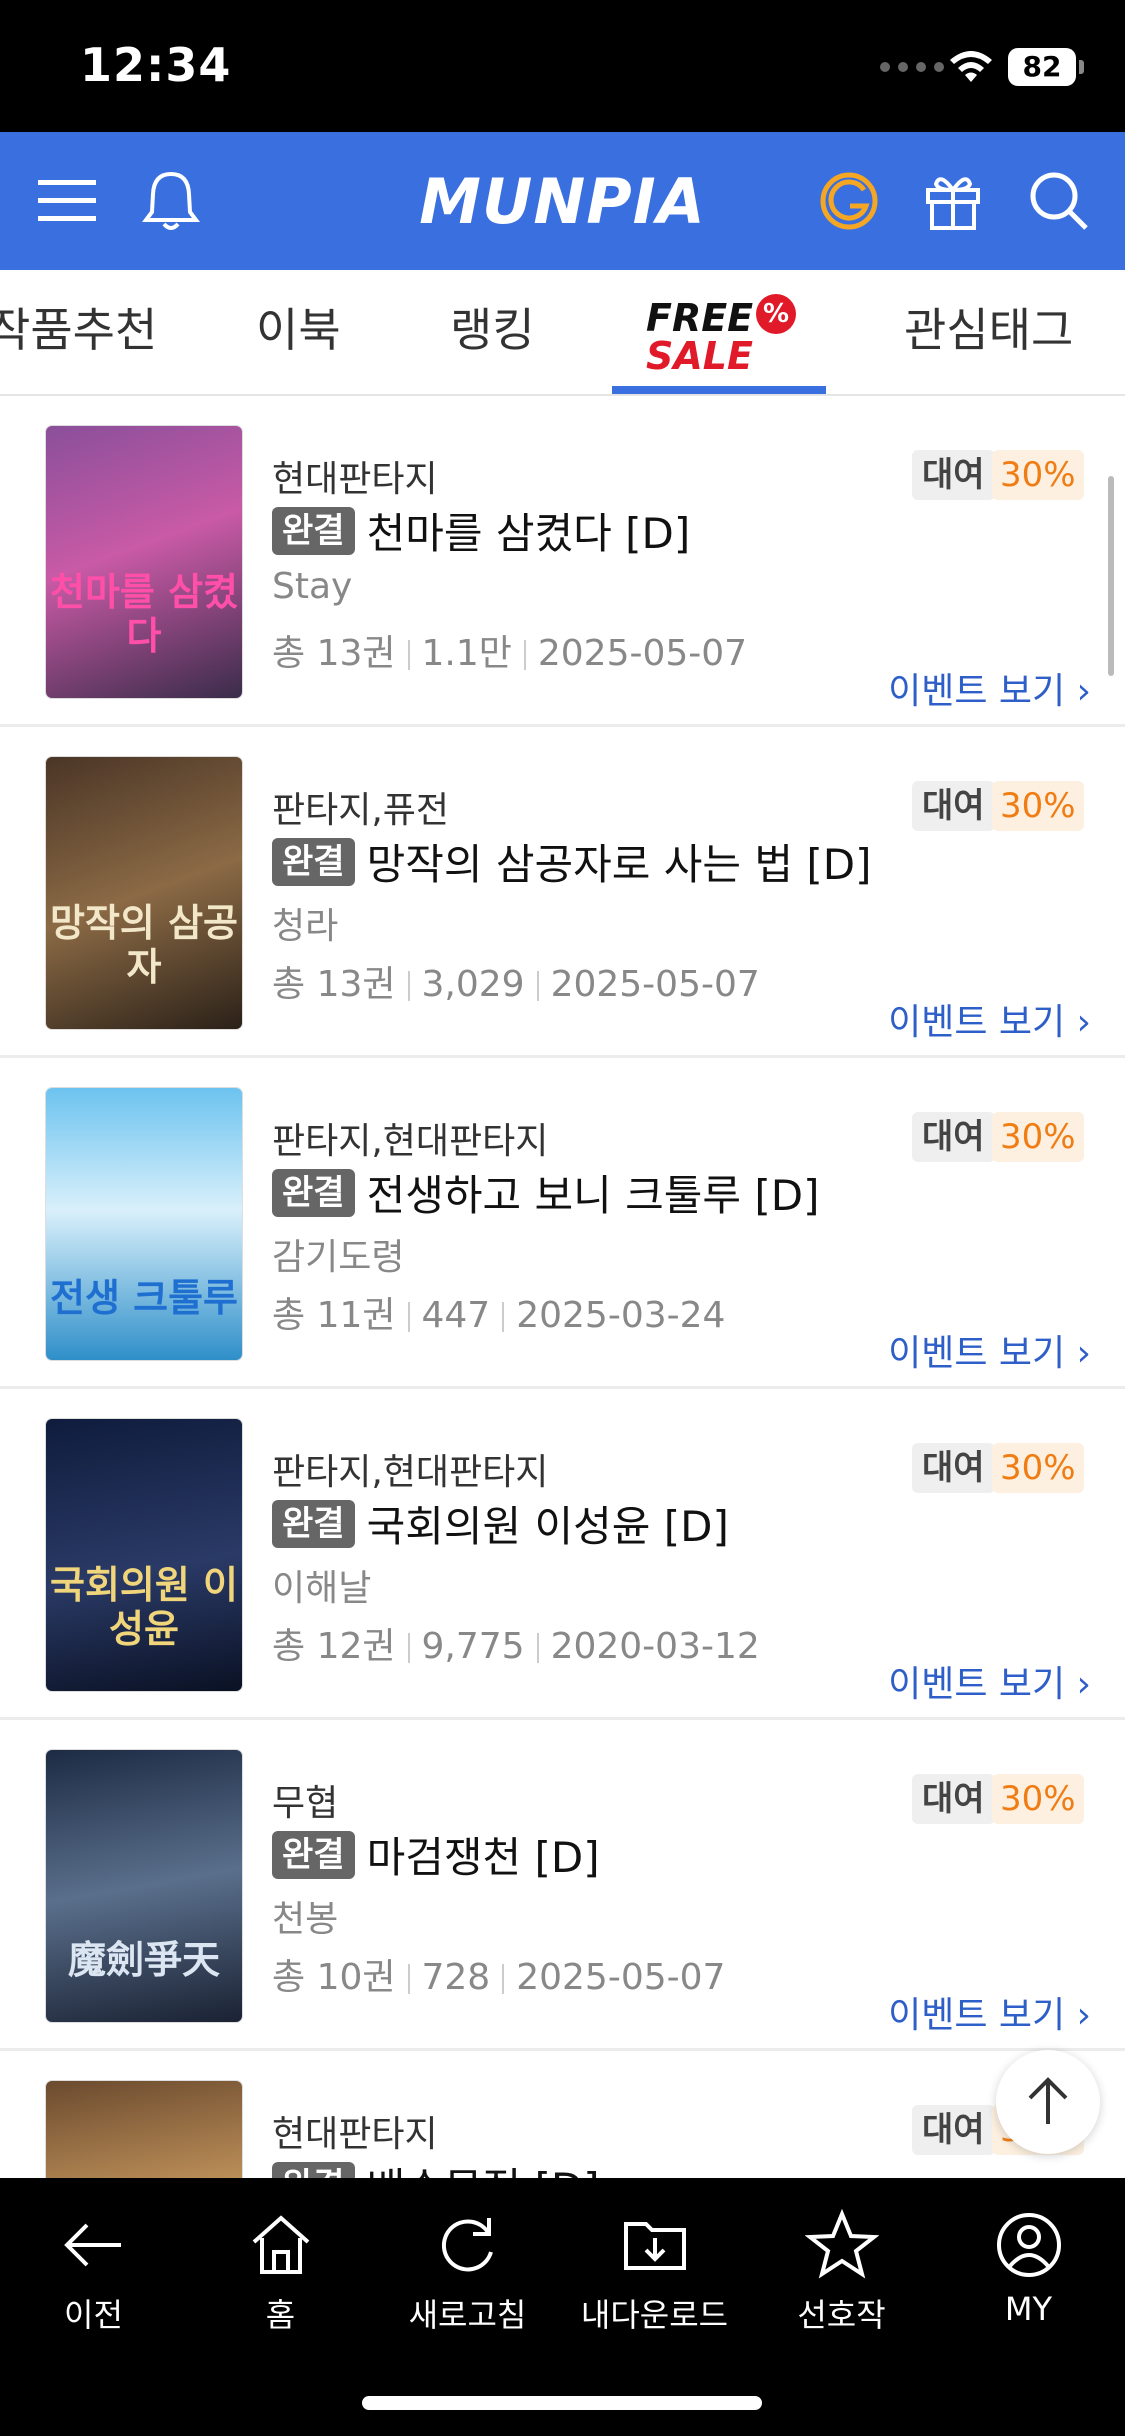 The height and width of the screenshot is (2436, 1125). Describe the element at coordinates (654, 2246) in the screenshot. I see `download-folder-icon` at that location.